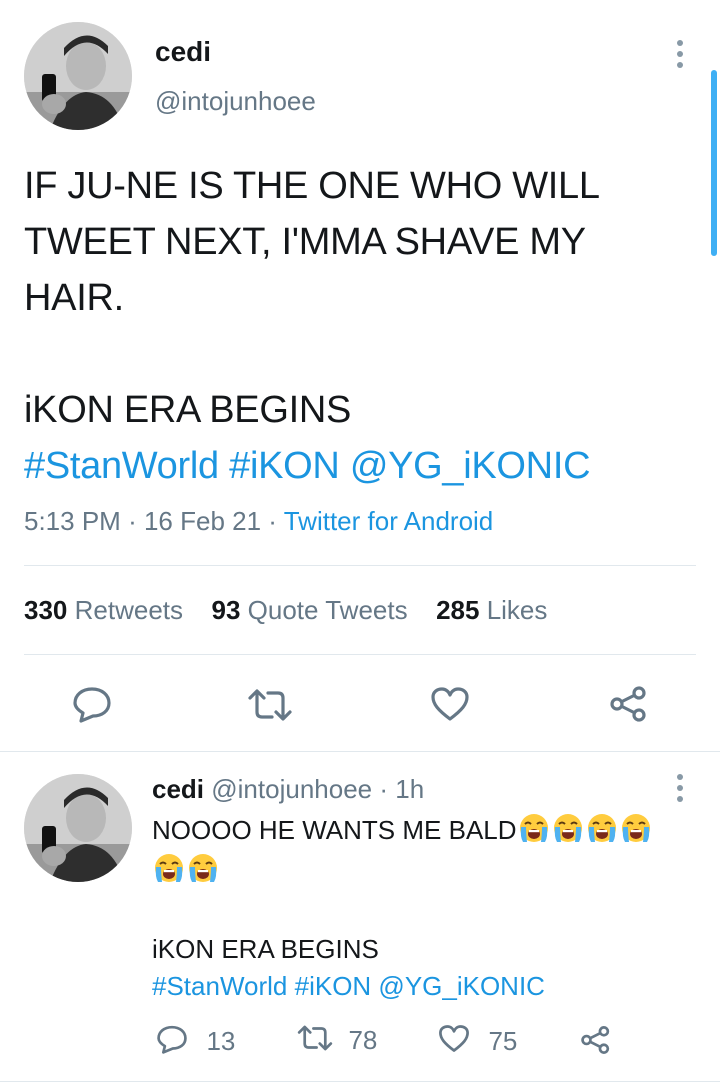  Describe the element at coordinates (78, 76) in the screenshot. I see `avatar` at that location.